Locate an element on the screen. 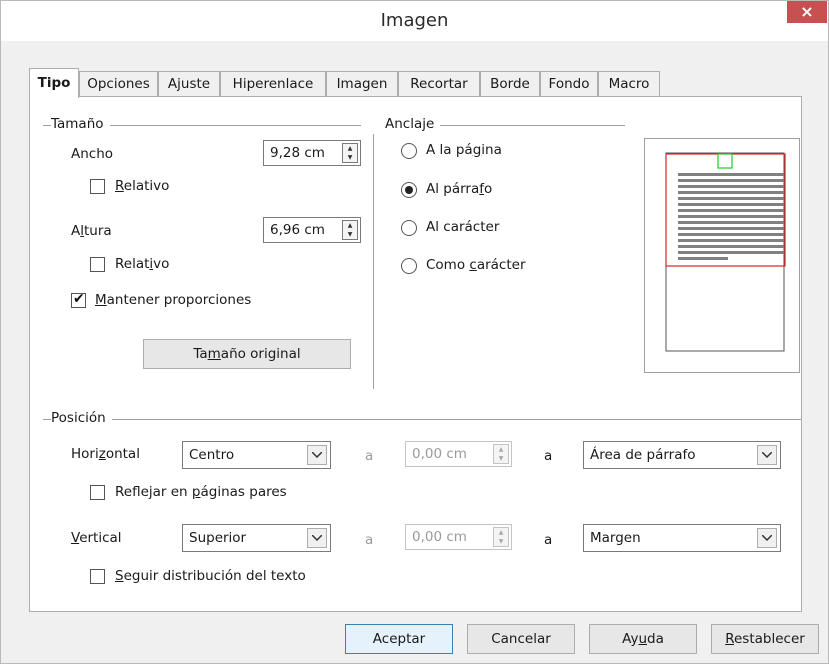 This screenshot has height=664, width=829. title-bar: Imagen × is located at coordinates (414, 21).